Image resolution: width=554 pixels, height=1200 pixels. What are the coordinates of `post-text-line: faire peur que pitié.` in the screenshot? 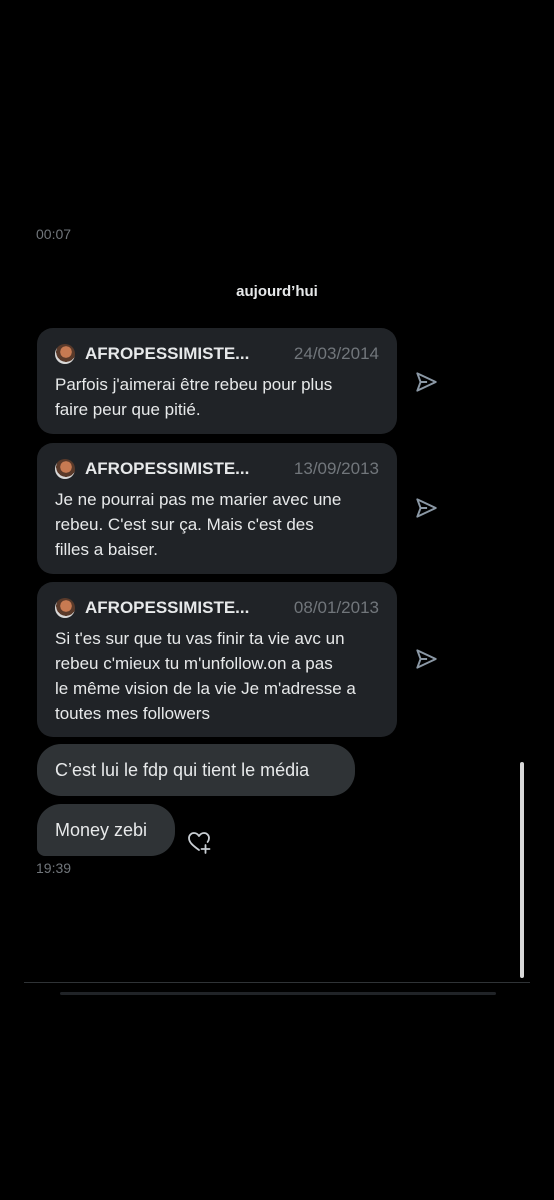 It's located at (128, 409).